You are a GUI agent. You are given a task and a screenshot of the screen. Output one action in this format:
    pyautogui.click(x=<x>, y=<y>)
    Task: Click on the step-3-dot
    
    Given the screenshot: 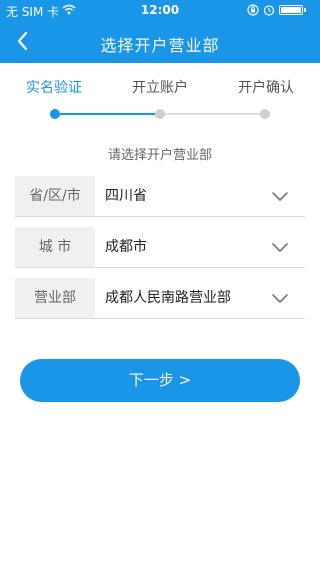 What is the action you would take?
    pyautogui.click(x=265, y=114)
    